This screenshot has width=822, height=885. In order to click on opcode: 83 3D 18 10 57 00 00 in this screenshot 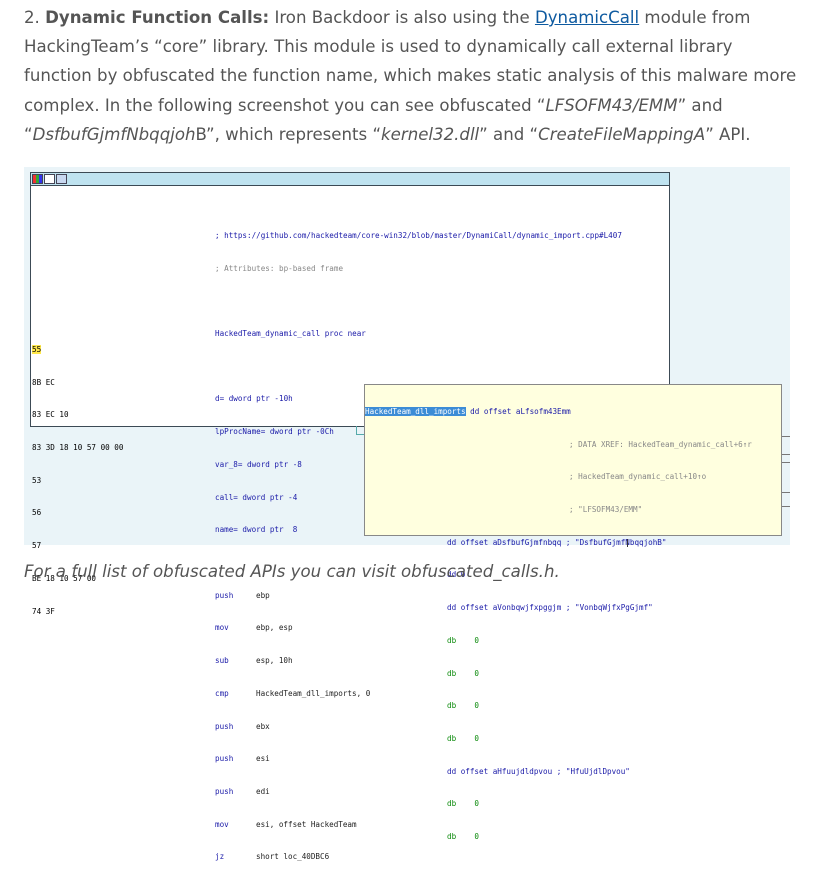, I will do `click(78, 447)`.